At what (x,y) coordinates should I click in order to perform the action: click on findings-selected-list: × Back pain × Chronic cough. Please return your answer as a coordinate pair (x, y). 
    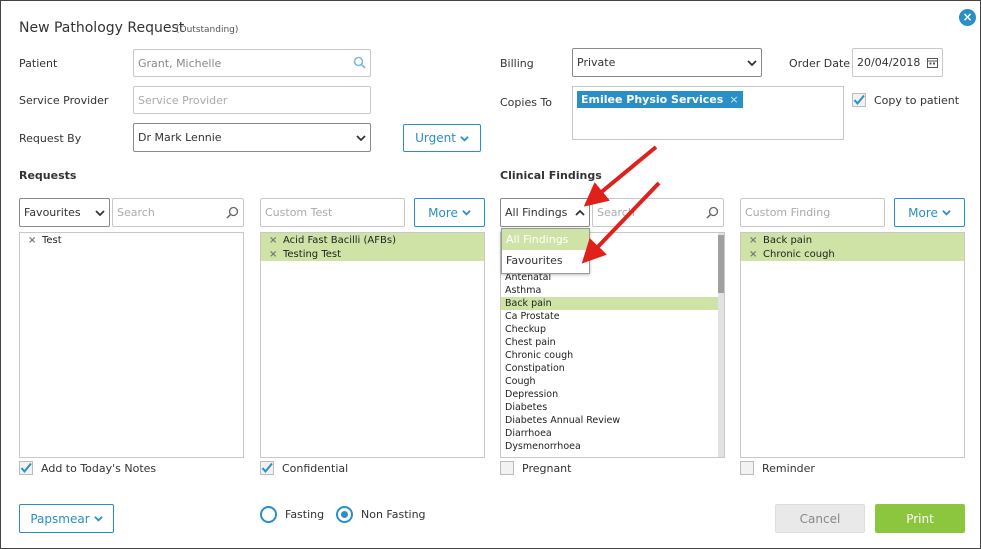
    Looking at the image, I should click on (852, 345).